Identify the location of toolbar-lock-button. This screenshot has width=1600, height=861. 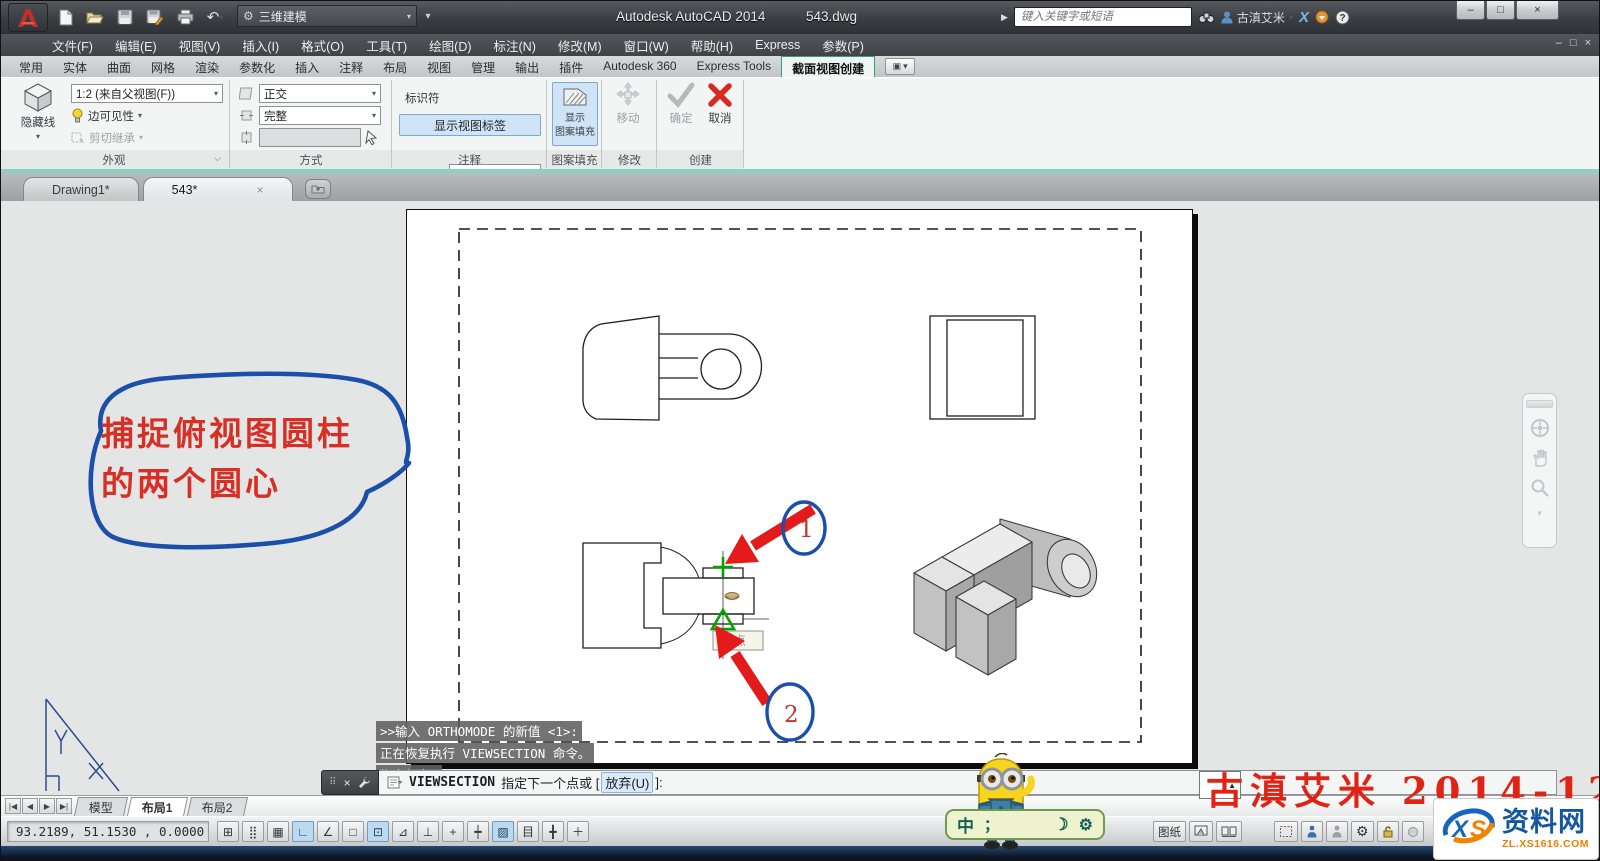
(1387, 831).